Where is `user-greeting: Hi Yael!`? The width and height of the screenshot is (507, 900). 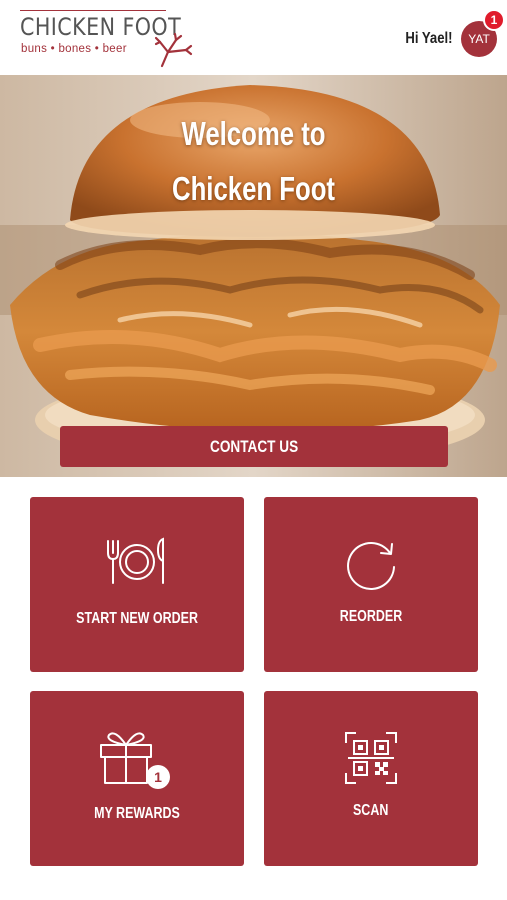
user-greeting: Hi Yael! is located at coordinates (429, 38).